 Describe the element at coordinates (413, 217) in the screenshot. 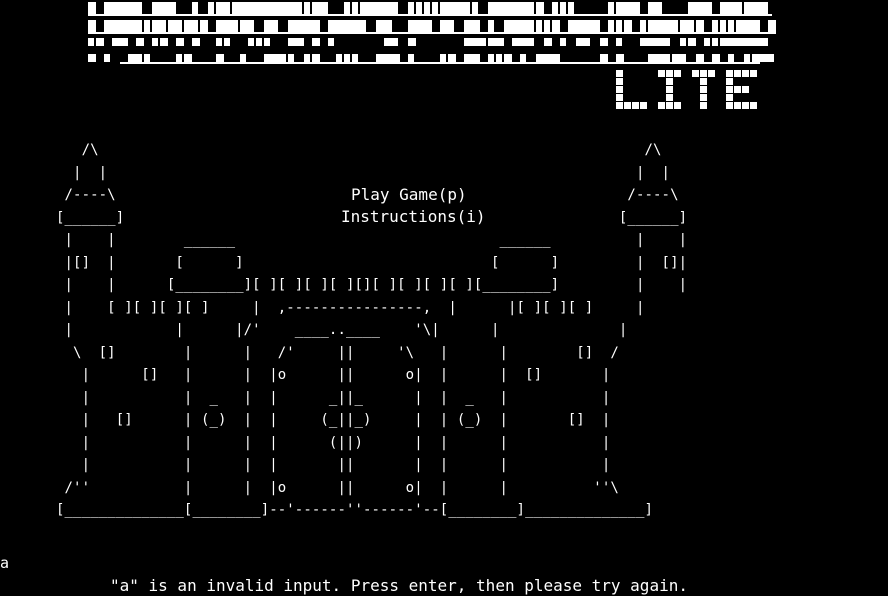

I see `menu-instructions: Instructions(i)` at that location.